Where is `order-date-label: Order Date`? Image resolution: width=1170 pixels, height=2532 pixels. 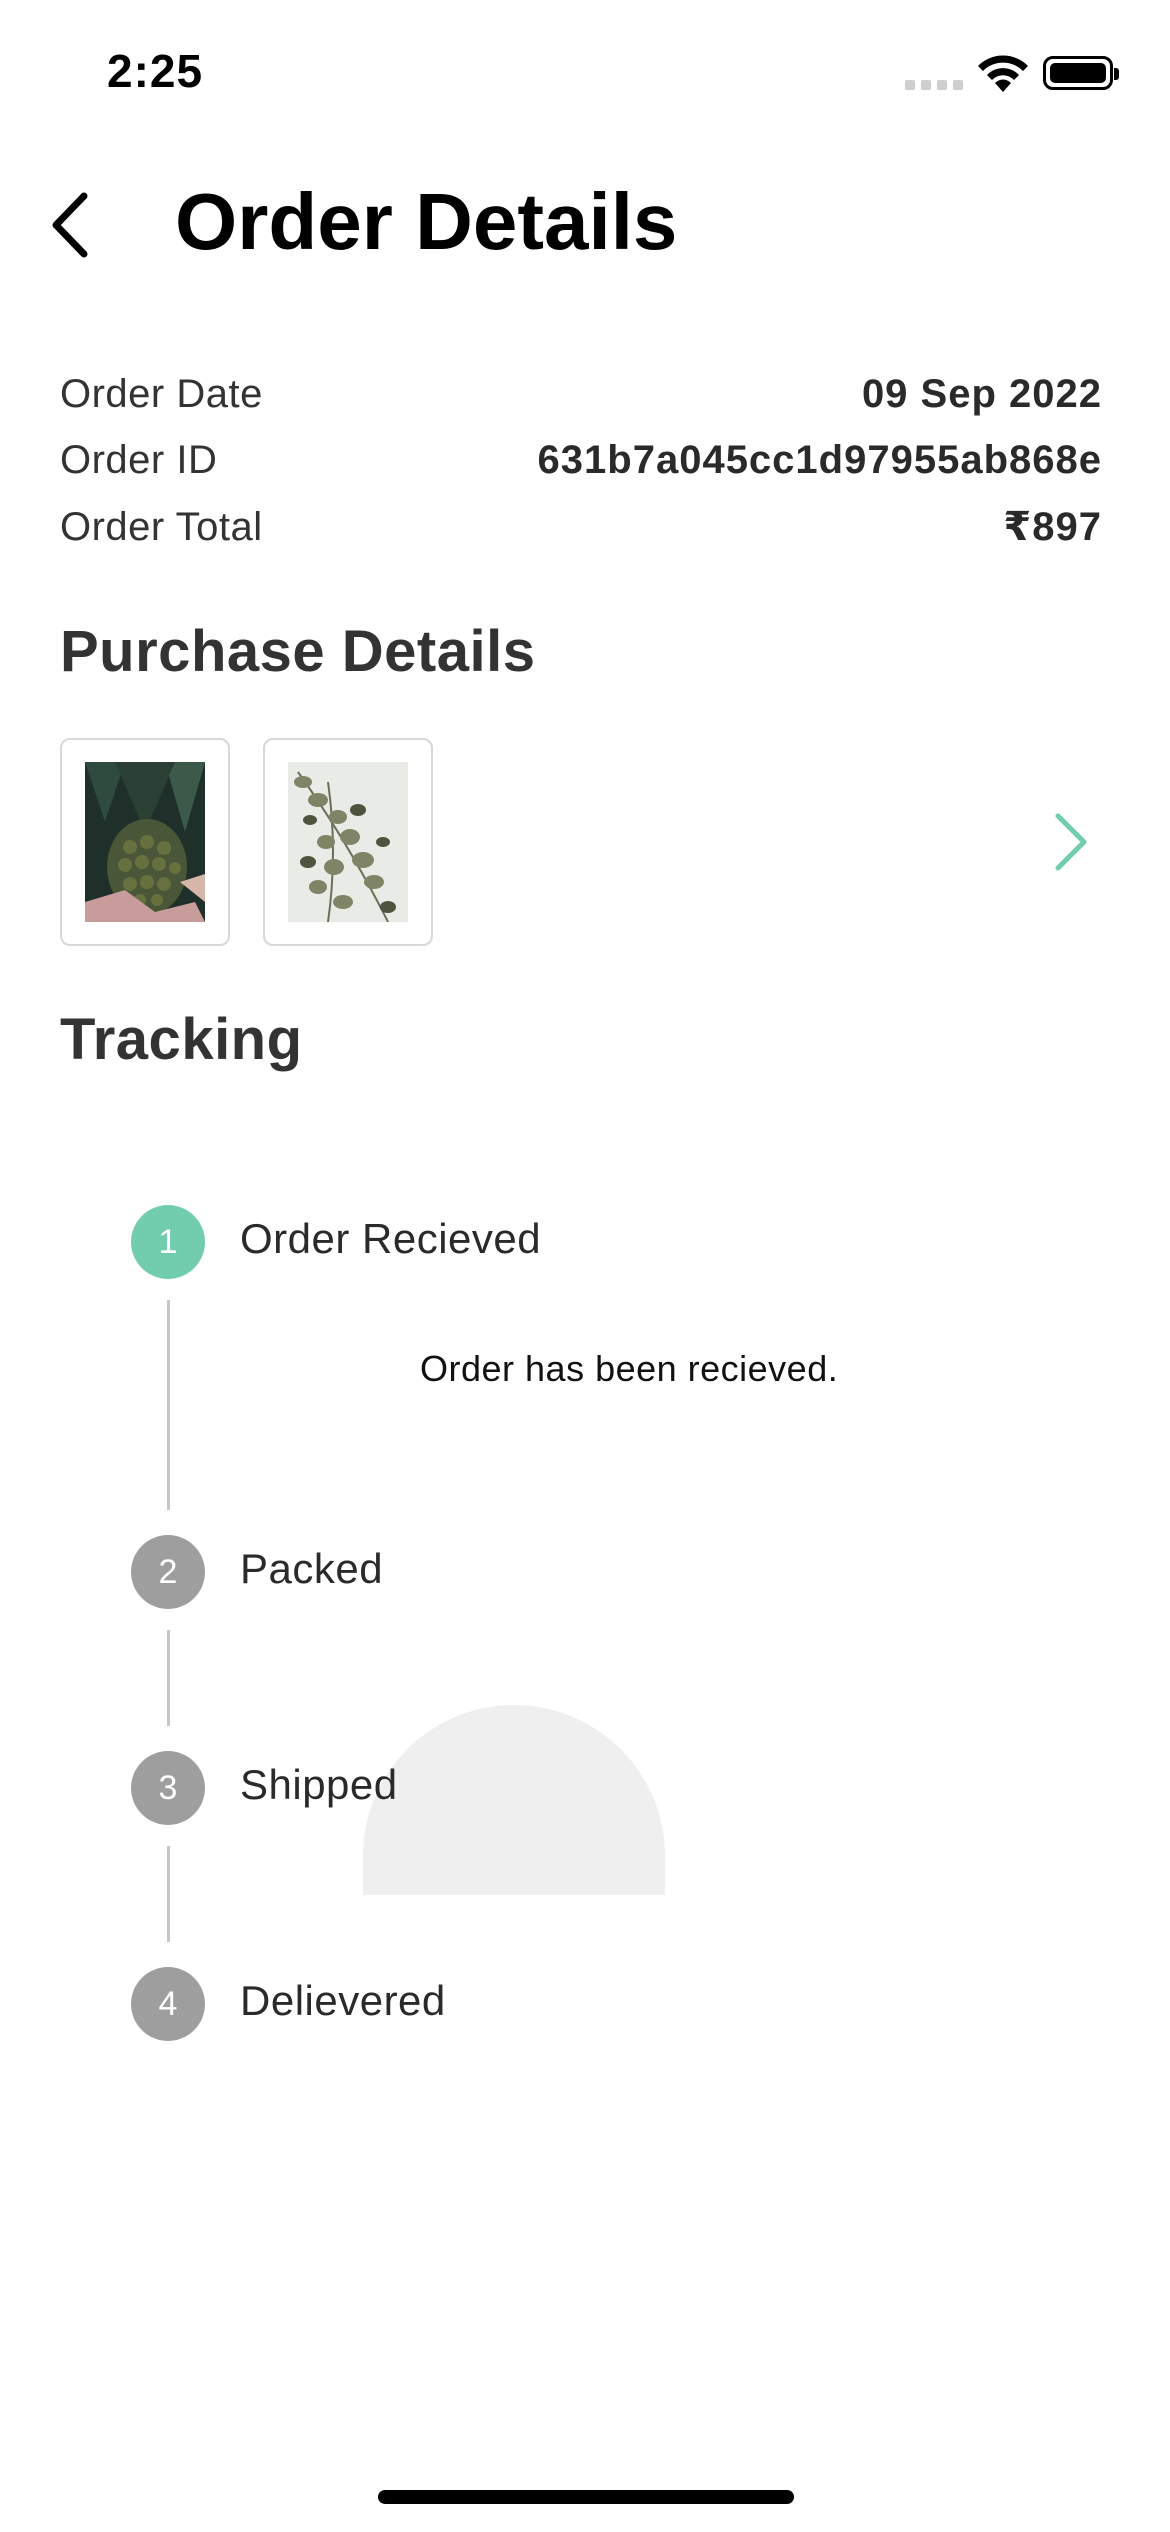
order-date-label: Order Date is located at coordinates (161, 394).